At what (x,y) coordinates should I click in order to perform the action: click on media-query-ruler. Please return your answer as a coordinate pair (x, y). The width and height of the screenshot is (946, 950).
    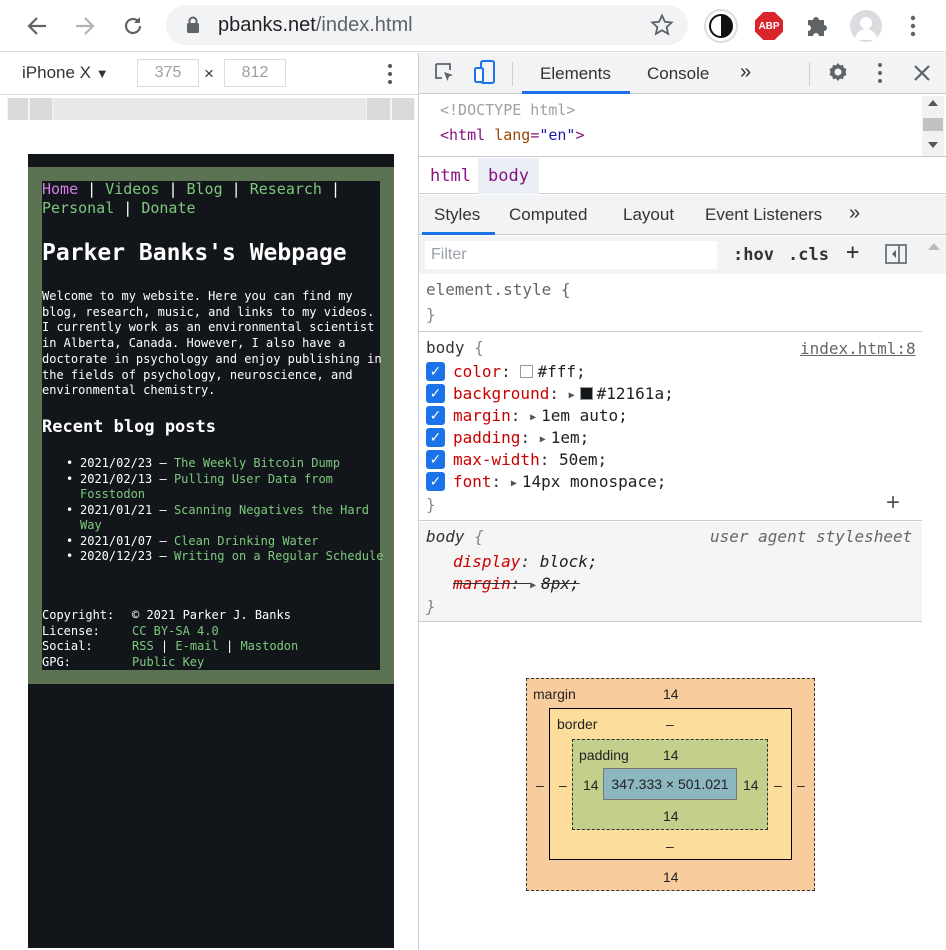
    Looking at the image, I should click on (211, 109).